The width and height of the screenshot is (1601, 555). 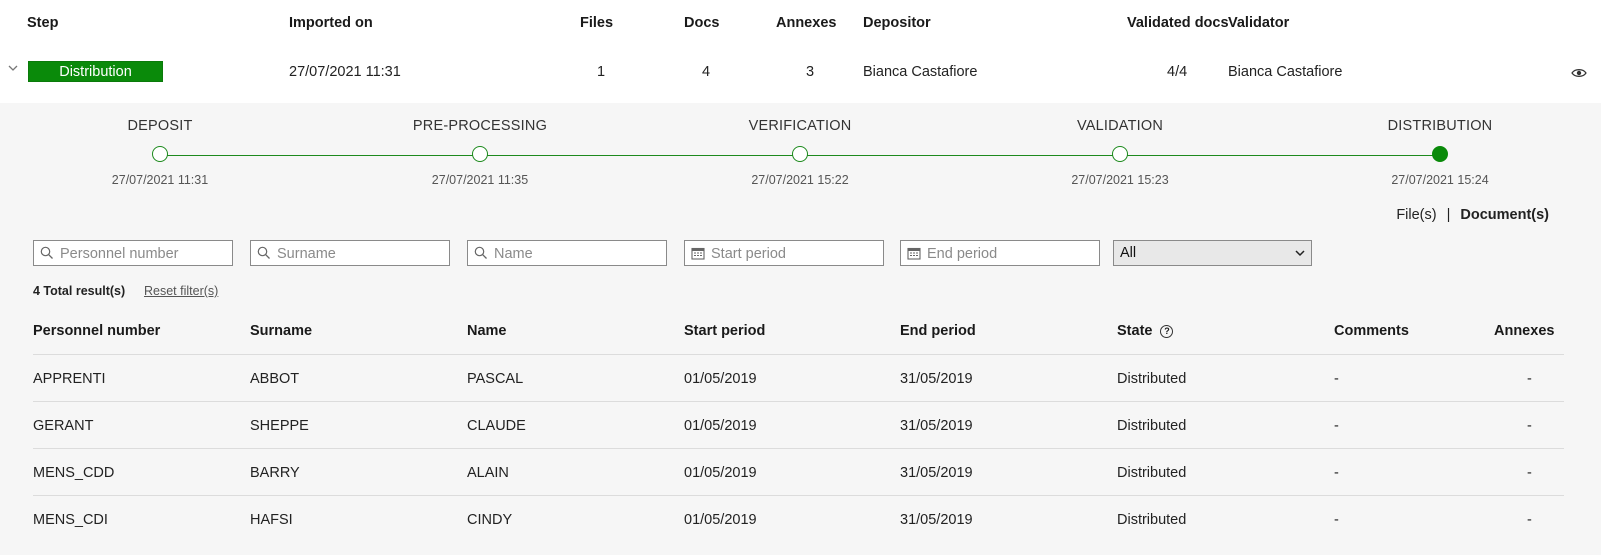 I want to click on step-badge: Distribution, so click(x=95, y=71).